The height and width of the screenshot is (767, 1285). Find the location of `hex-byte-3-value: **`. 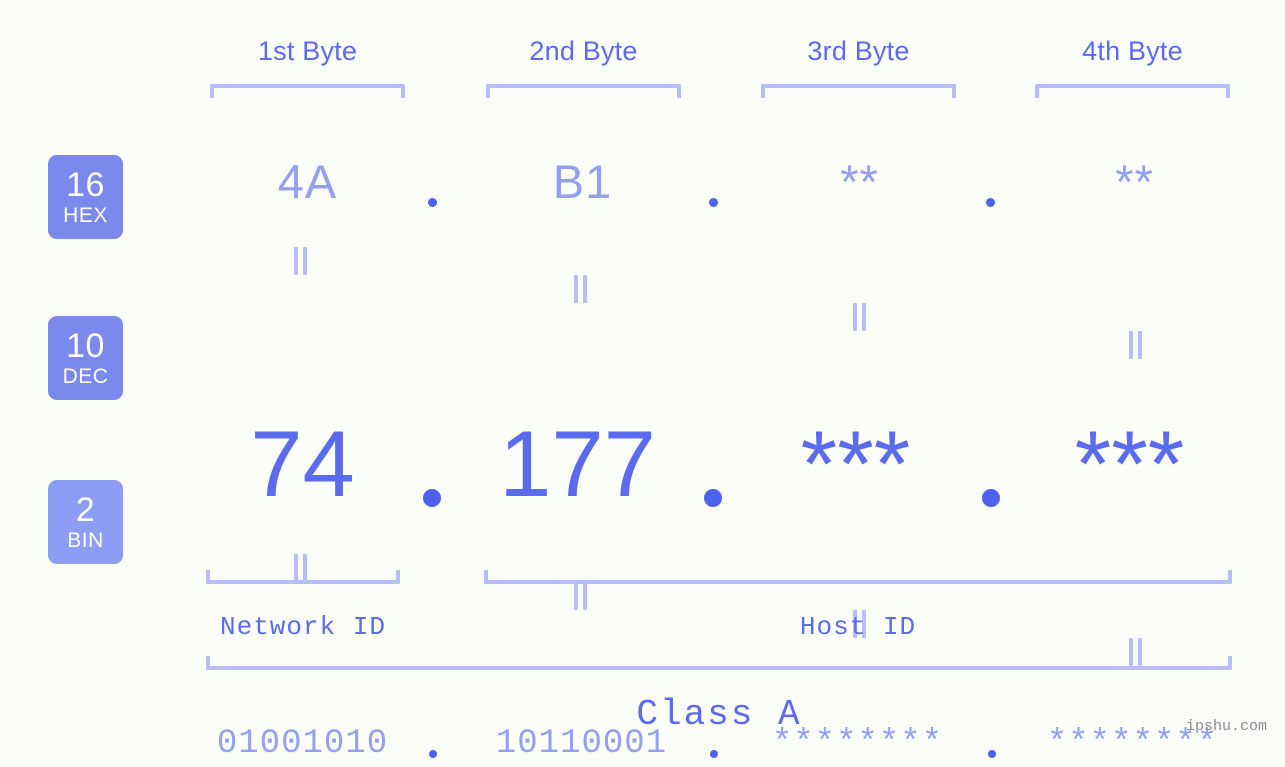

hex-byte-3-value: ** is located at coordinates (859, 181).